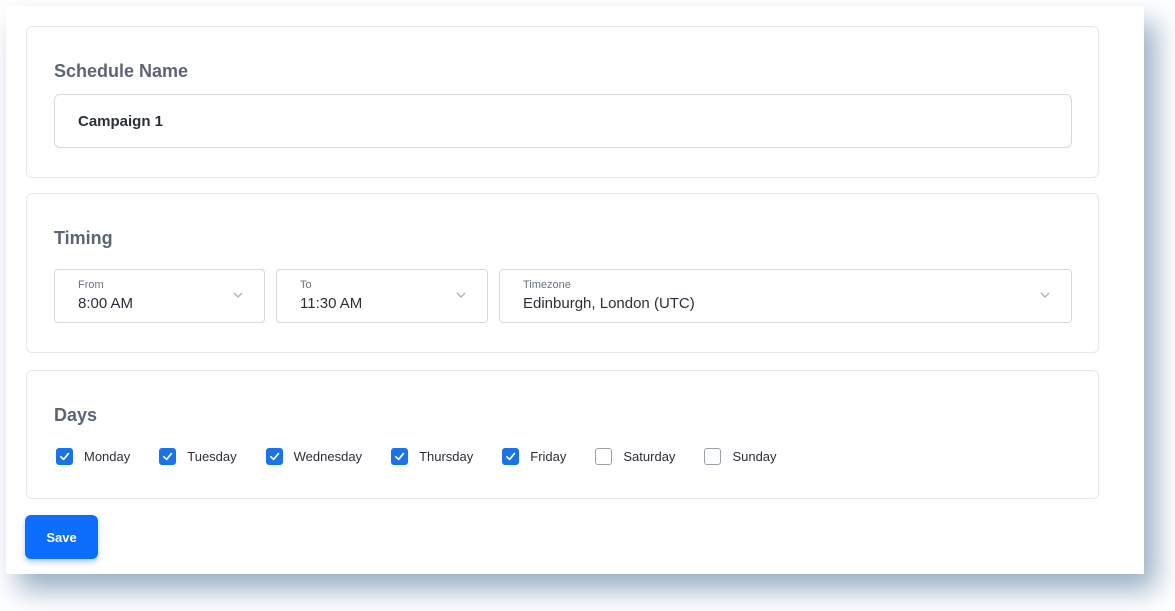 The height and width of the screenshot is (611, 1175). I want to click on day-label: Wednesday, so click(328, 456).